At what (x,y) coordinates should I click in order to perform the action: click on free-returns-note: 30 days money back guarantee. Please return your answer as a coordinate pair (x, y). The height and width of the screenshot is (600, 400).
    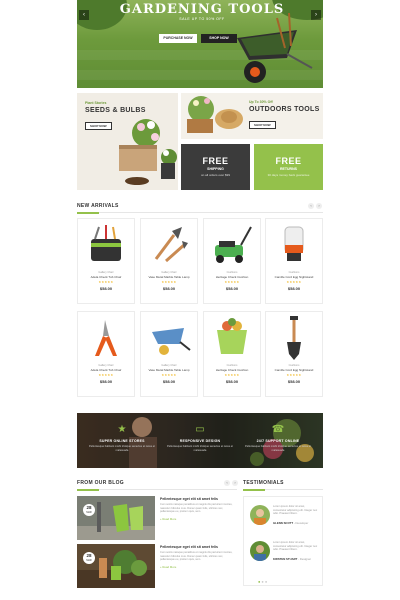
    Looking at the image, I should click on (288, 175).